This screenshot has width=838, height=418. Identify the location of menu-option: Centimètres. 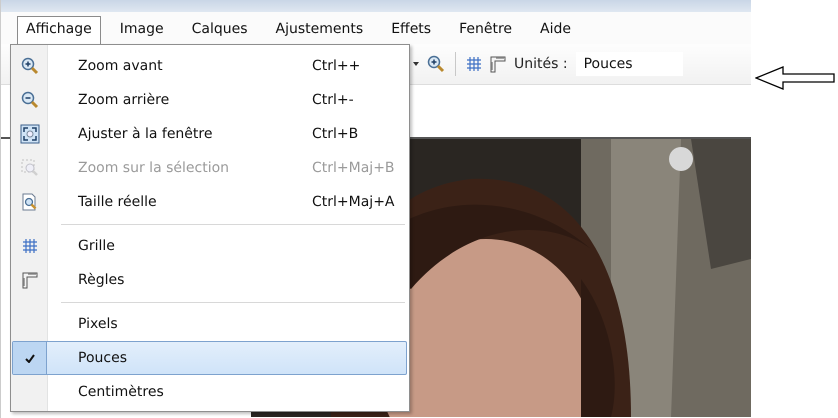
(209, 392).